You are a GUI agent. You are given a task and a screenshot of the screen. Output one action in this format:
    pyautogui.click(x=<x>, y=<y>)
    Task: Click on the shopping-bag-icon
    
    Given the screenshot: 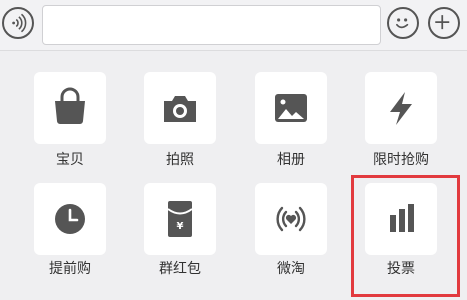 What is the action you would take?
    pyautogui.click(x=70, y=105)
    